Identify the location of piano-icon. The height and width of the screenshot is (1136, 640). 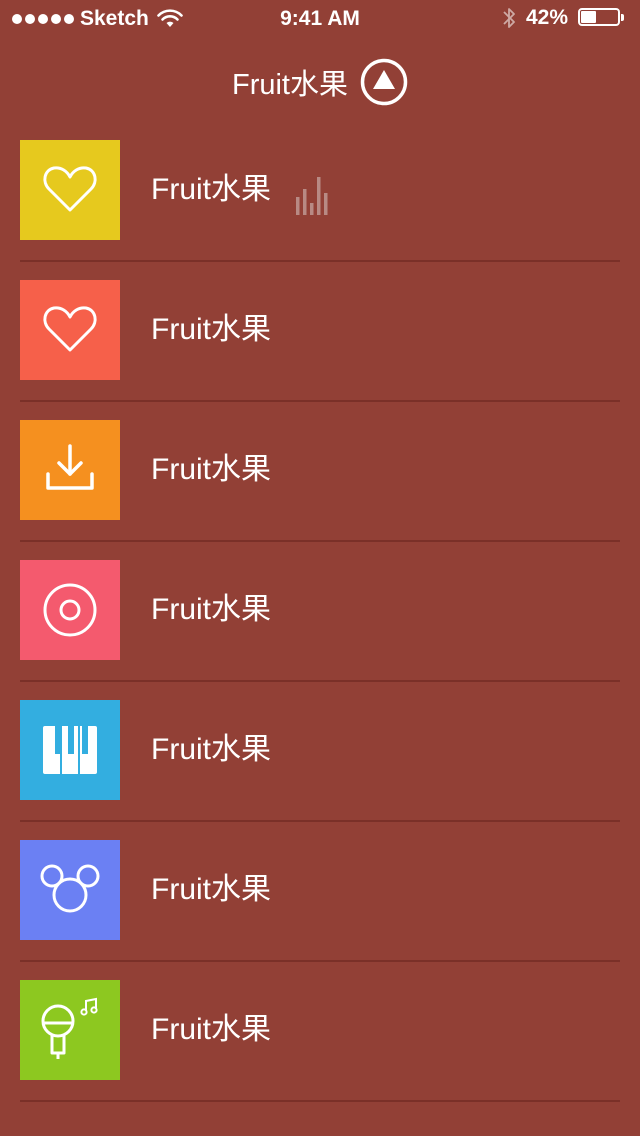
(70, 750).